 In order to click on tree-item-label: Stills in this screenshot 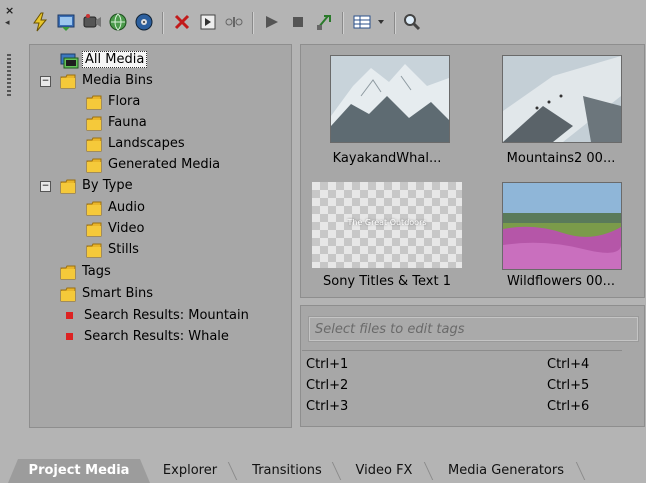, I will do `click(123, 249)`.